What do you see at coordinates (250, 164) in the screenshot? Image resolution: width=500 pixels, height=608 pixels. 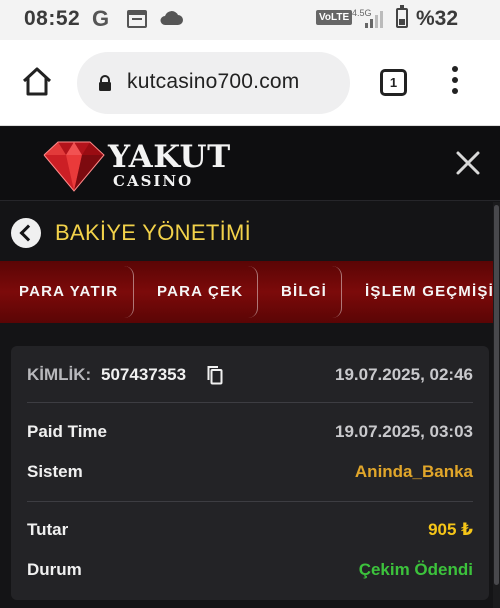 I see `site-header: YAKUT CASINO` at bounding box center [250, 164].